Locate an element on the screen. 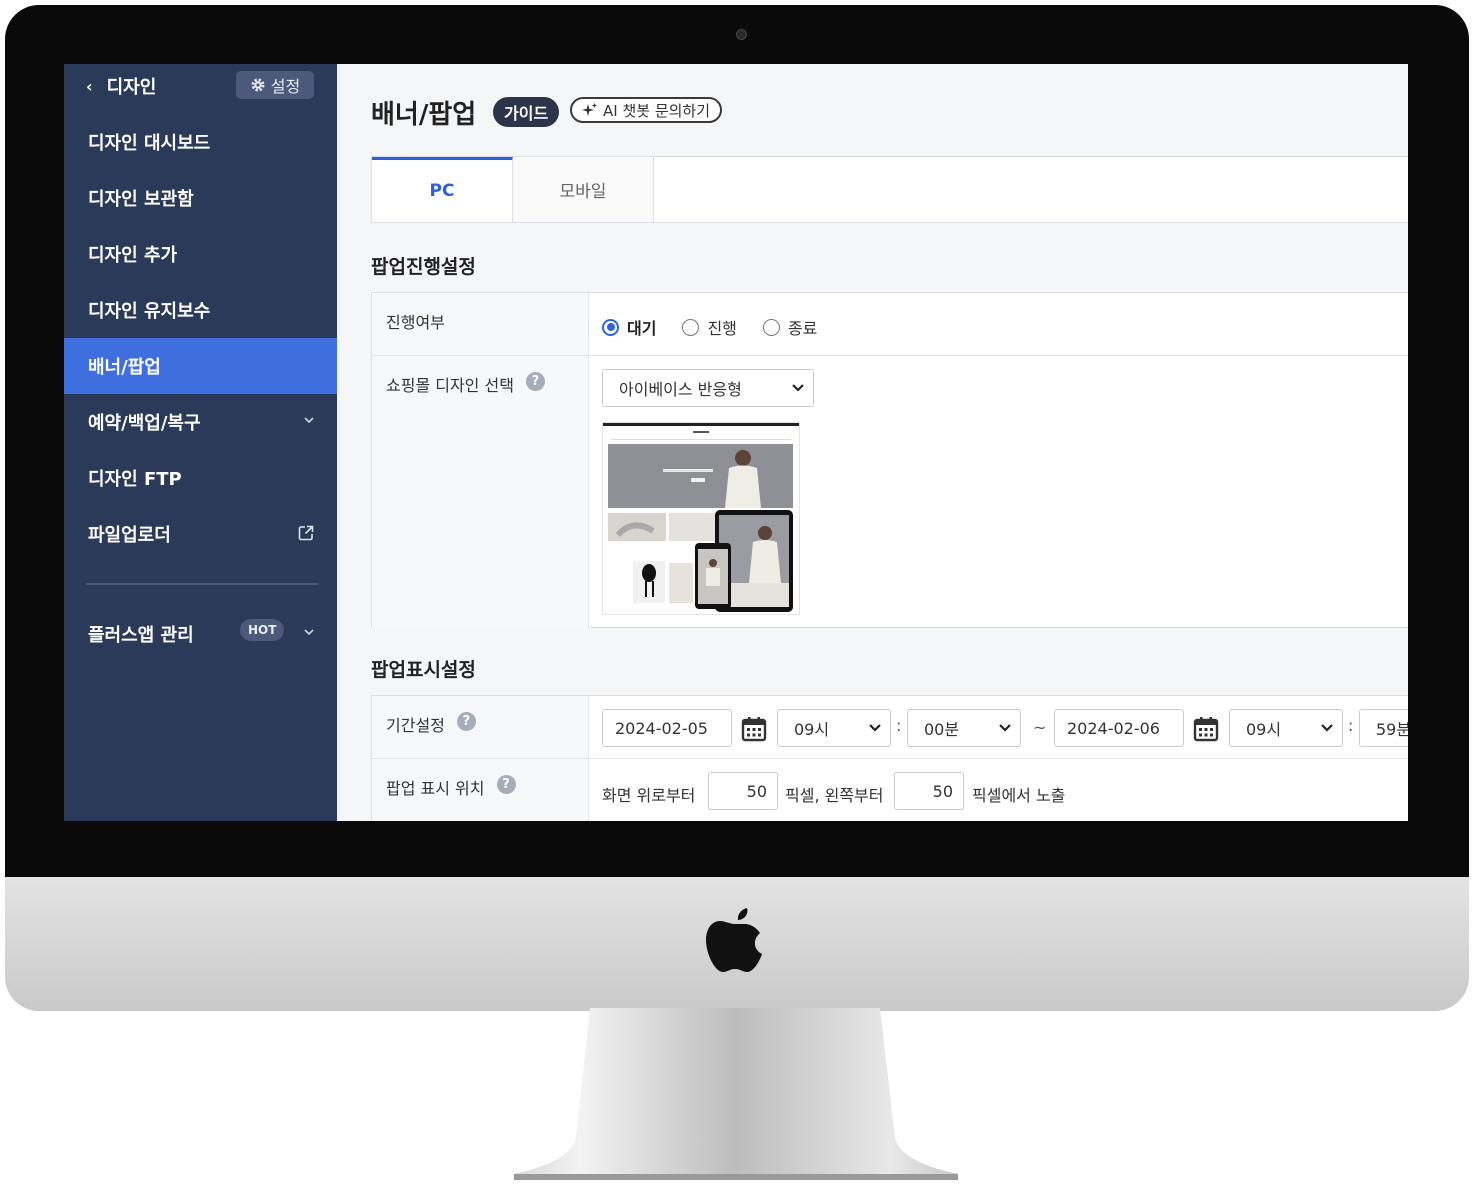 The height and width of the screenshot is (1189, 1476). select-value: 아이베이스 반응형 is located at coordinates (680, 389).